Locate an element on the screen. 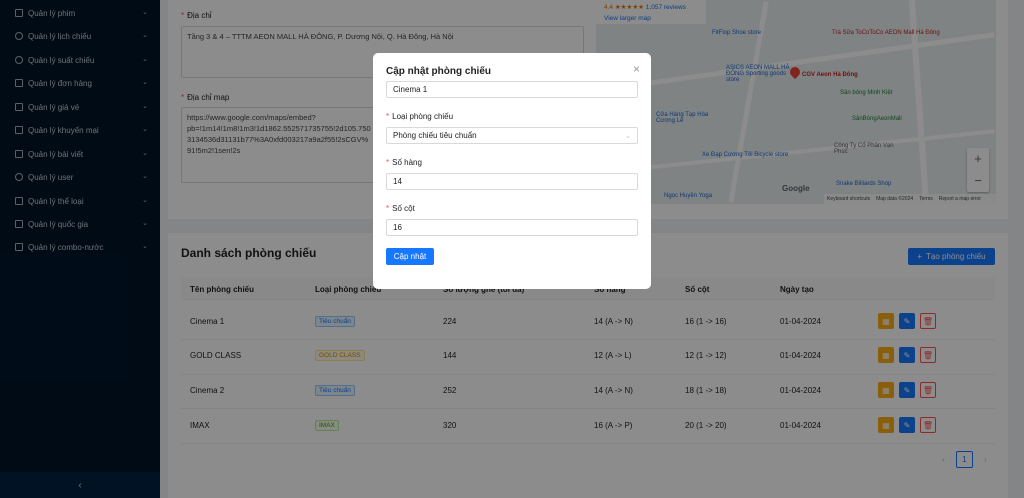 The height and width of the screenshot is (498, 1024). chevron-down-icon: ⌄ is located at coordinates (628, 136).